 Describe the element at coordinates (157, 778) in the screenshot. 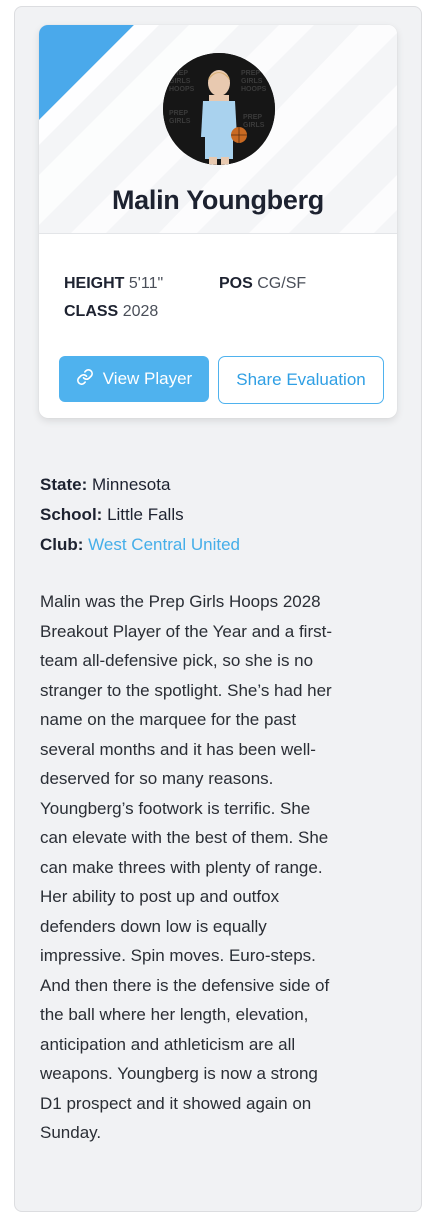

I see `bio-line: deserved for so many reasons.` at that location.